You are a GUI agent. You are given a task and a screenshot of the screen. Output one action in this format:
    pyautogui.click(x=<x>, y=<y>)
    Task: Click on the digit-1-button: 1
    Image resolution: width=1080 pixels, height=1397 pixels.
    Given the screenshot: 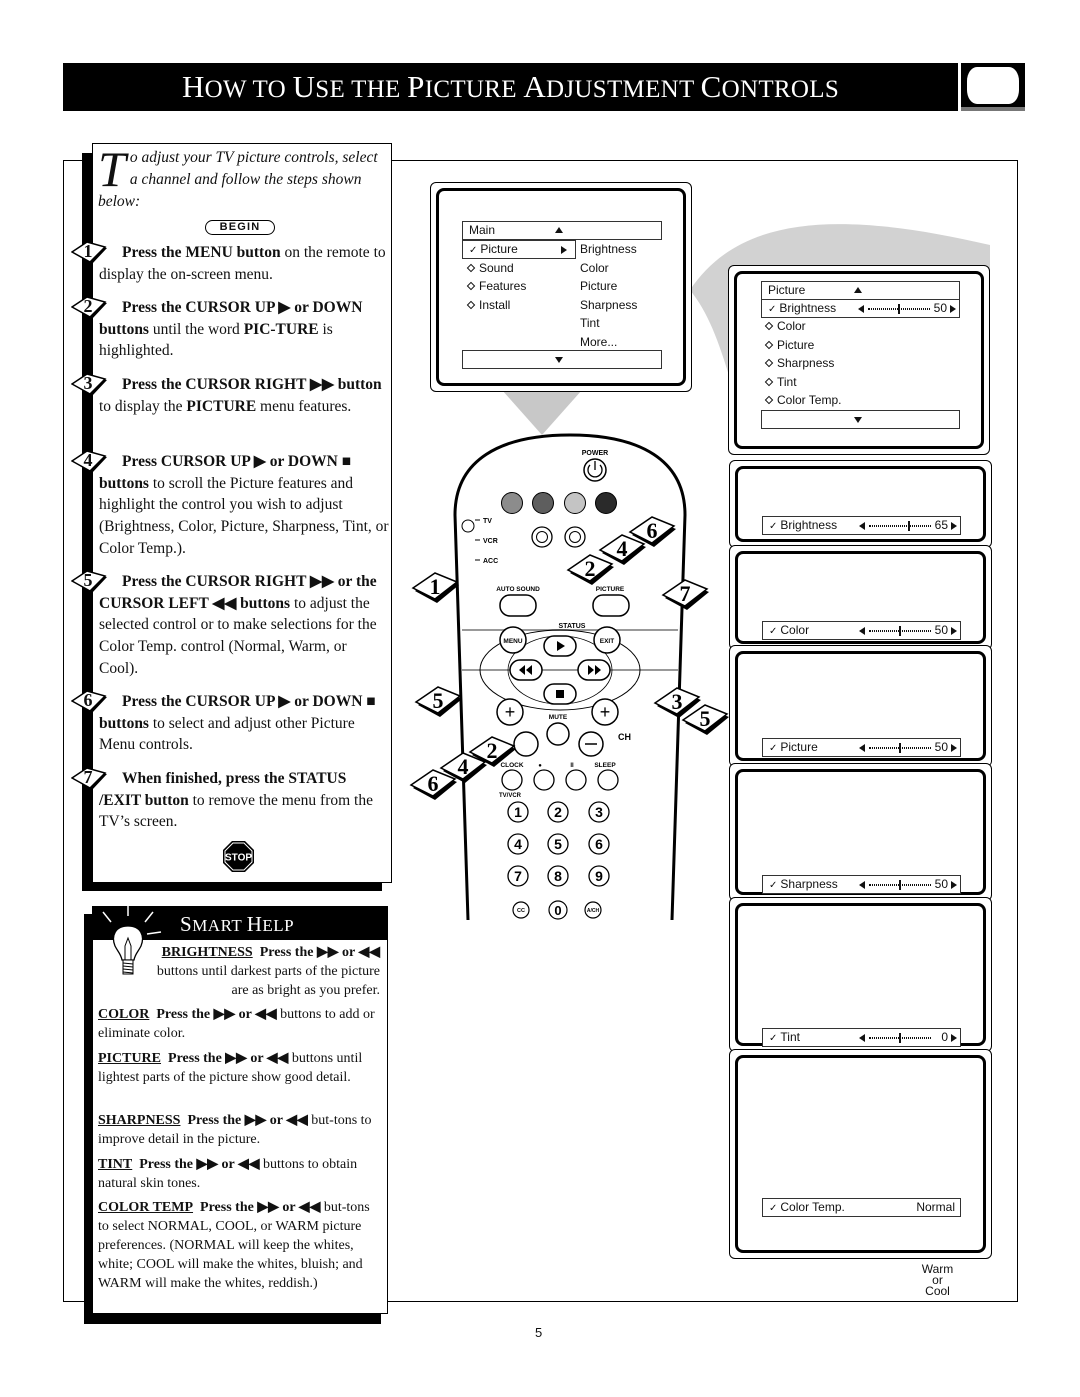 What is the action you would take?
    pyautogui.click(x=518, y=812)
    